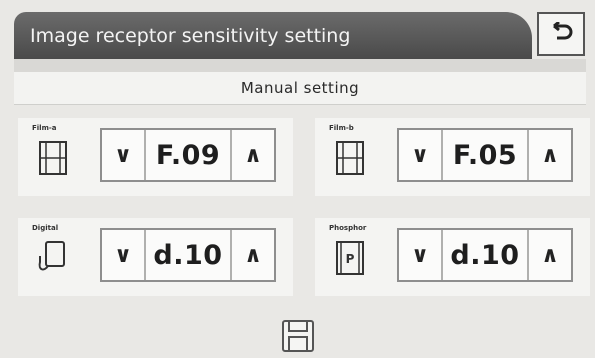 This screenshot has height=358, width=595. I want to click on sensitivity-control: ∨ F.05 ∧, so click(485, 155).